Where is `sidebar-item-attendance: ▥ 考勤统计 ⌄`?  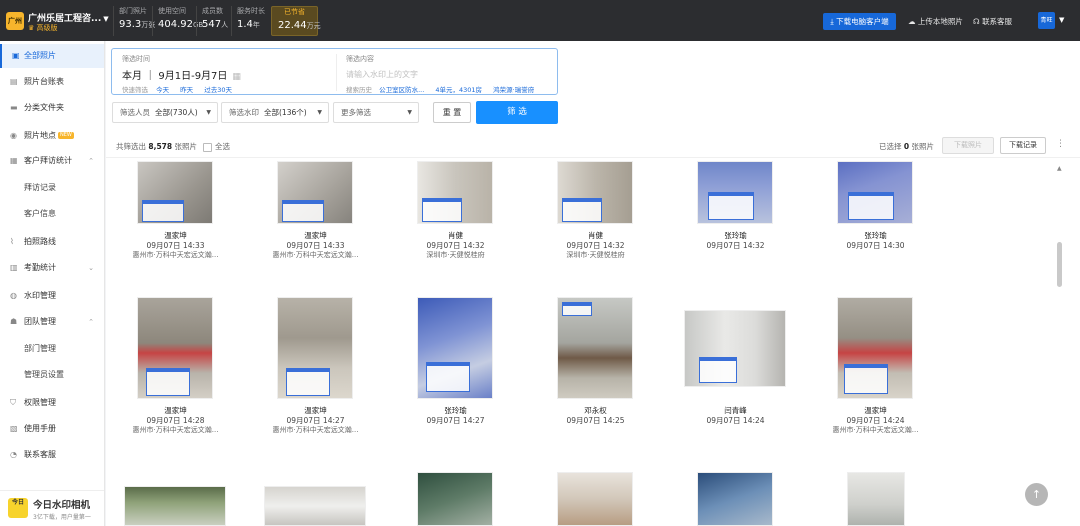
sidebar-item-attendance: ▥ 考勤统计 ⌄ is located at coordinates (52, 268).